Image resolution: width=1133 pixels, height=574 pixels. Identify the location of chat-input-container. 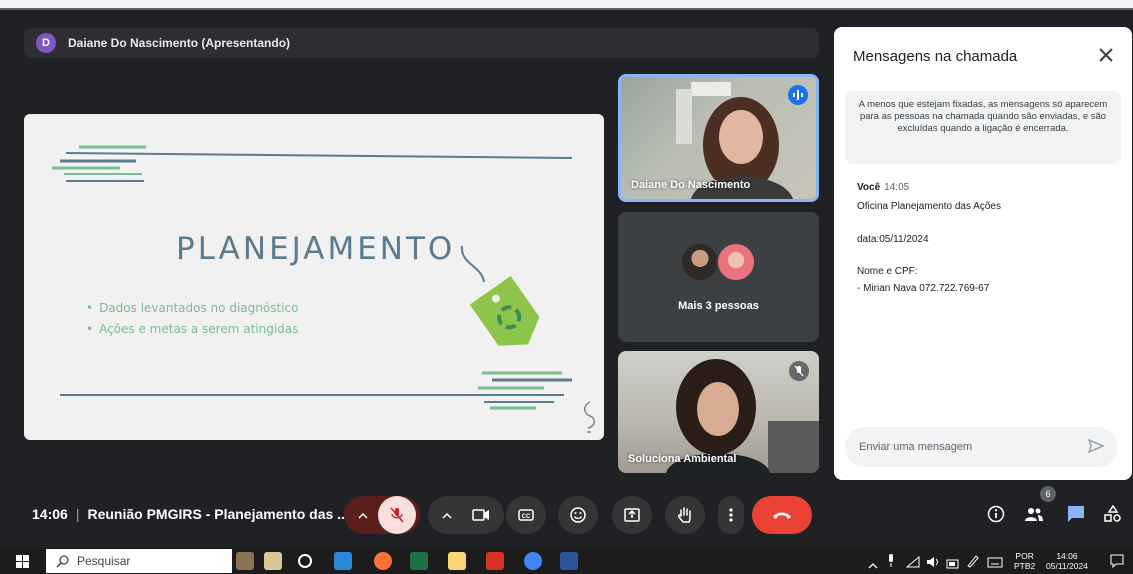
(981, 447).